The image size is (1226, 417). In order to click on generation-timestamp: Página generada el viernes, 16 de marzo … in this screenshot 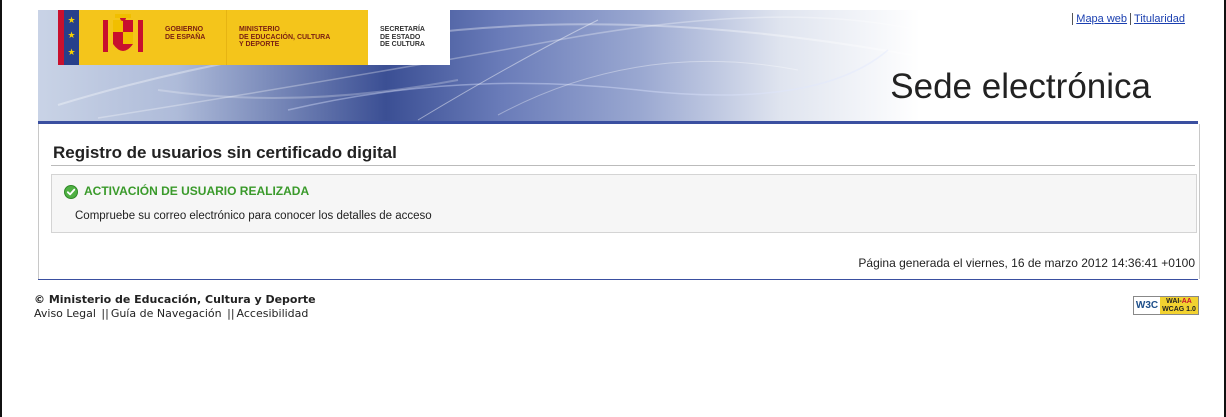, I will do `click(1026, 263)`.